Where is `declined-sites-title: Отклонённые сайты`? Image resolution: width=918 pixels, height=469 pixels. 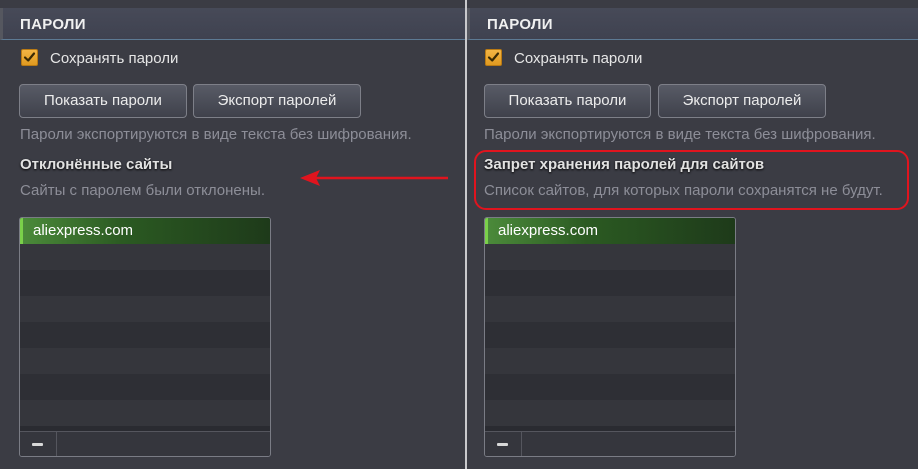
declined-sites-title: Отклонённые сайты is located at coordinates (96, 164).